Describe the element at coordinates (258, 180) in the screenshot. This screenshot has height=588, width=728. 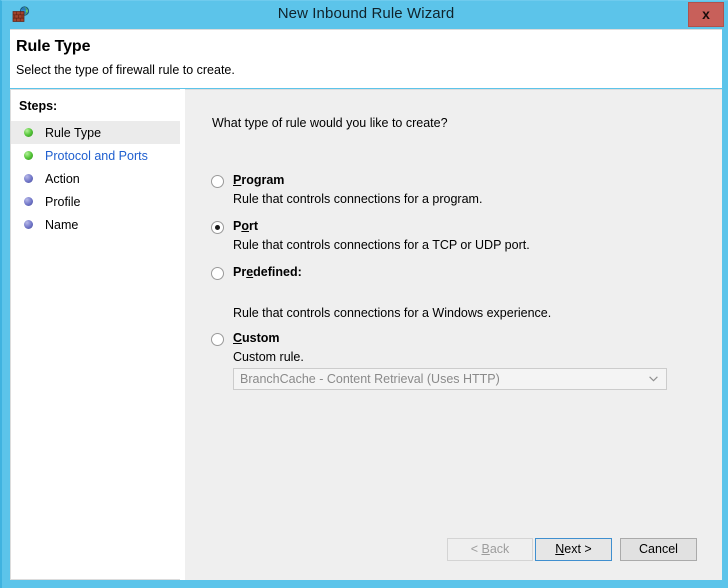
I see `option-program-label: Program` at that location.